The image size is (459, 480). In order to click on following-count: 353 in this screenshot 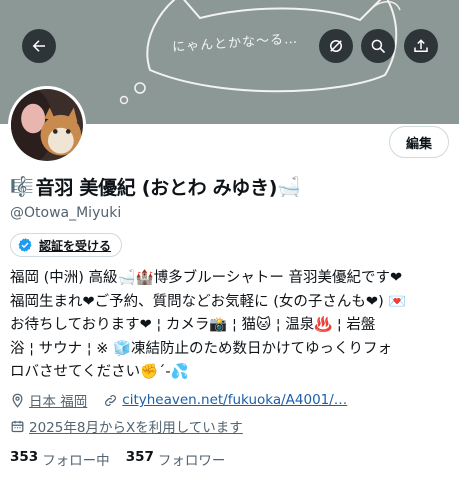, I will do `click(24, 459)`.